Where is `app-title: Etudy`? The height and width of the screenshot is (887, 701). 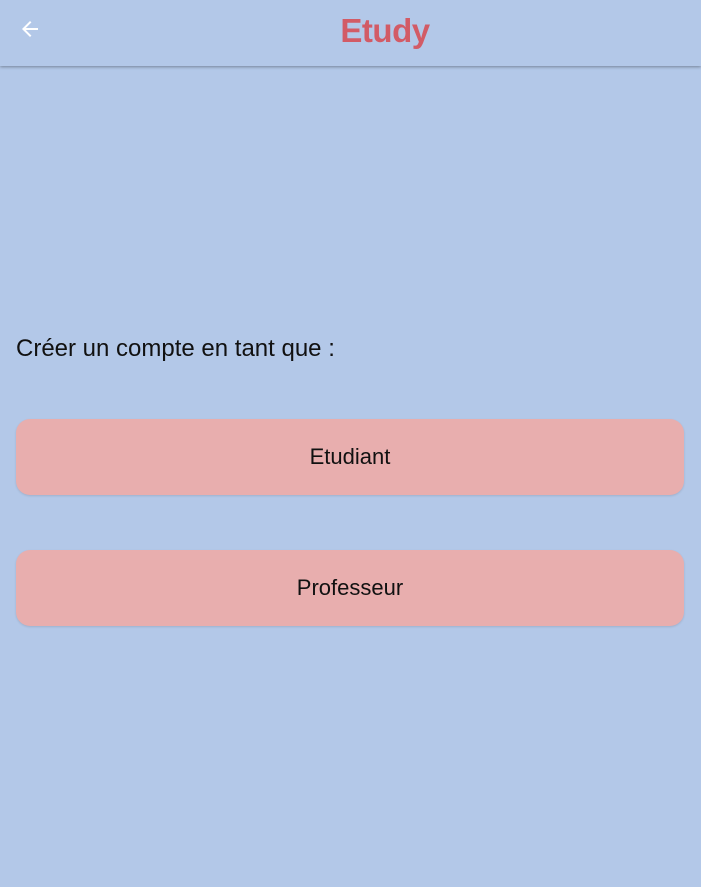 app-title: Etudy is located at coordinates (385, 30).